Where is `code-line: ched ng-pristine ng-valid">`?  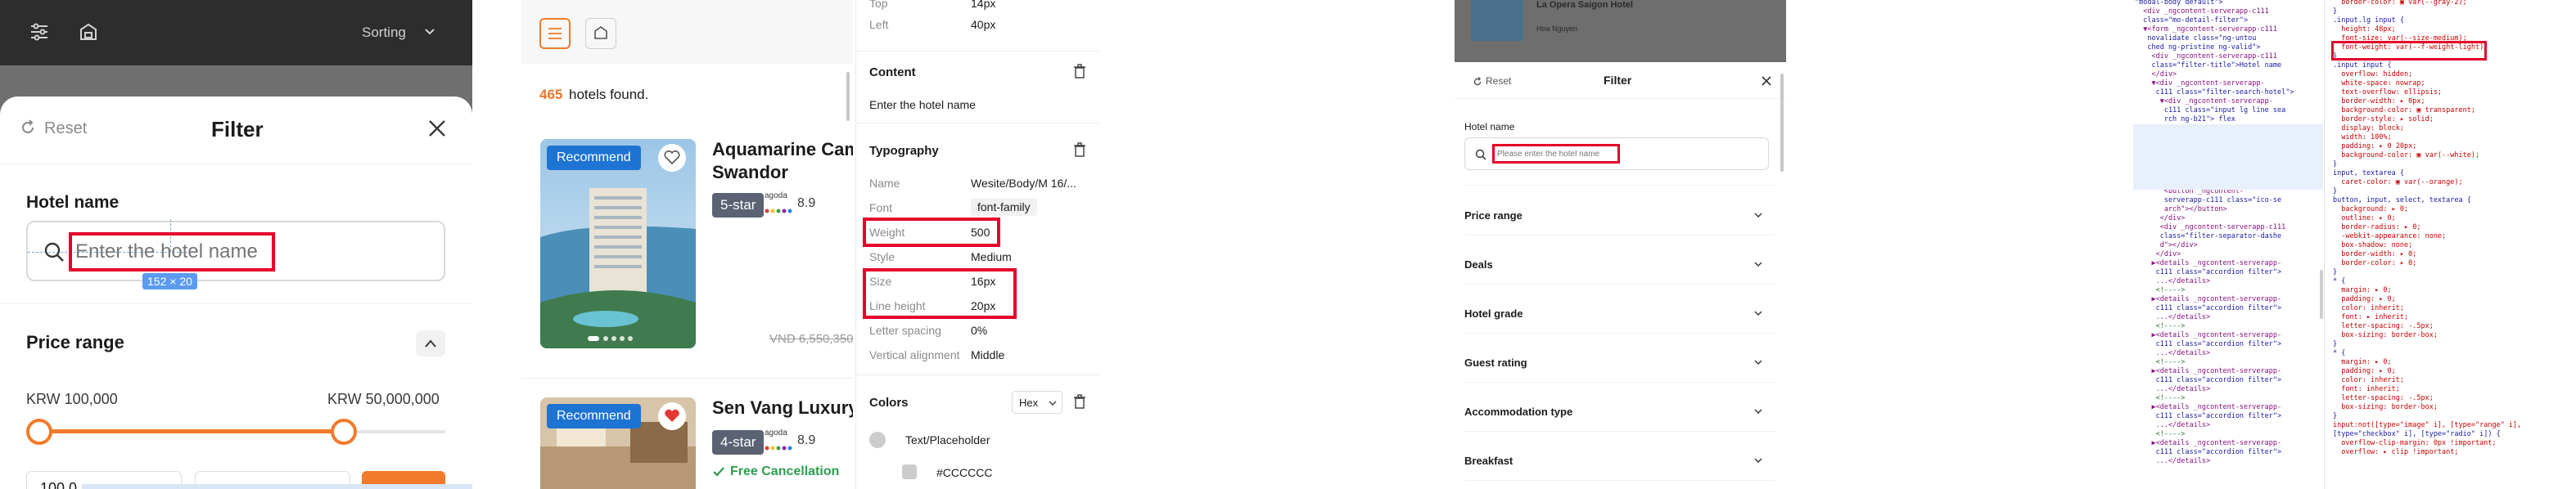
code-line: ched ng-pristine ng-valid"> is located at coordinates (2214, 47).